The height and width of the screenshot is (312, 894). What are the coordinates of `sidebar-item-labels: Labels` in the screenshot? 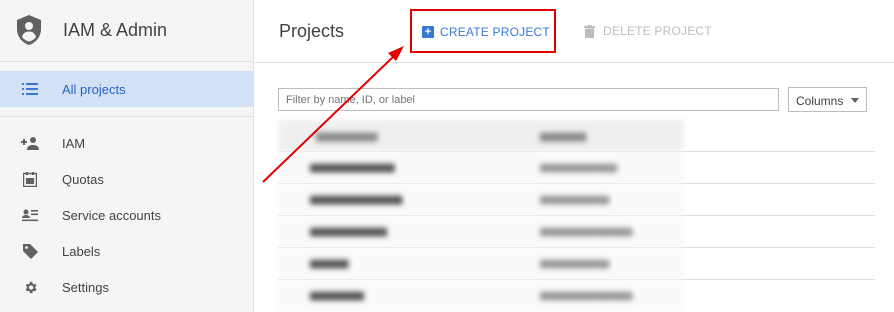 It's located at (126, 251).